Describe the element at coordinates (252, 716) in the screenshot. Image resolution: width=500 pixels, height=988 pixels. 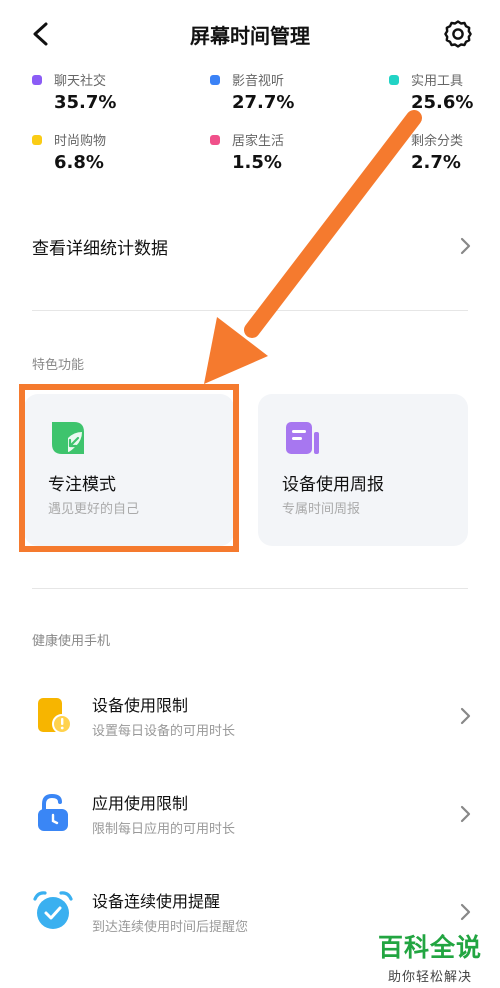
I see `device-usage-limit-row: 设备使用限制 设置每日设备的可用时长` at that location.